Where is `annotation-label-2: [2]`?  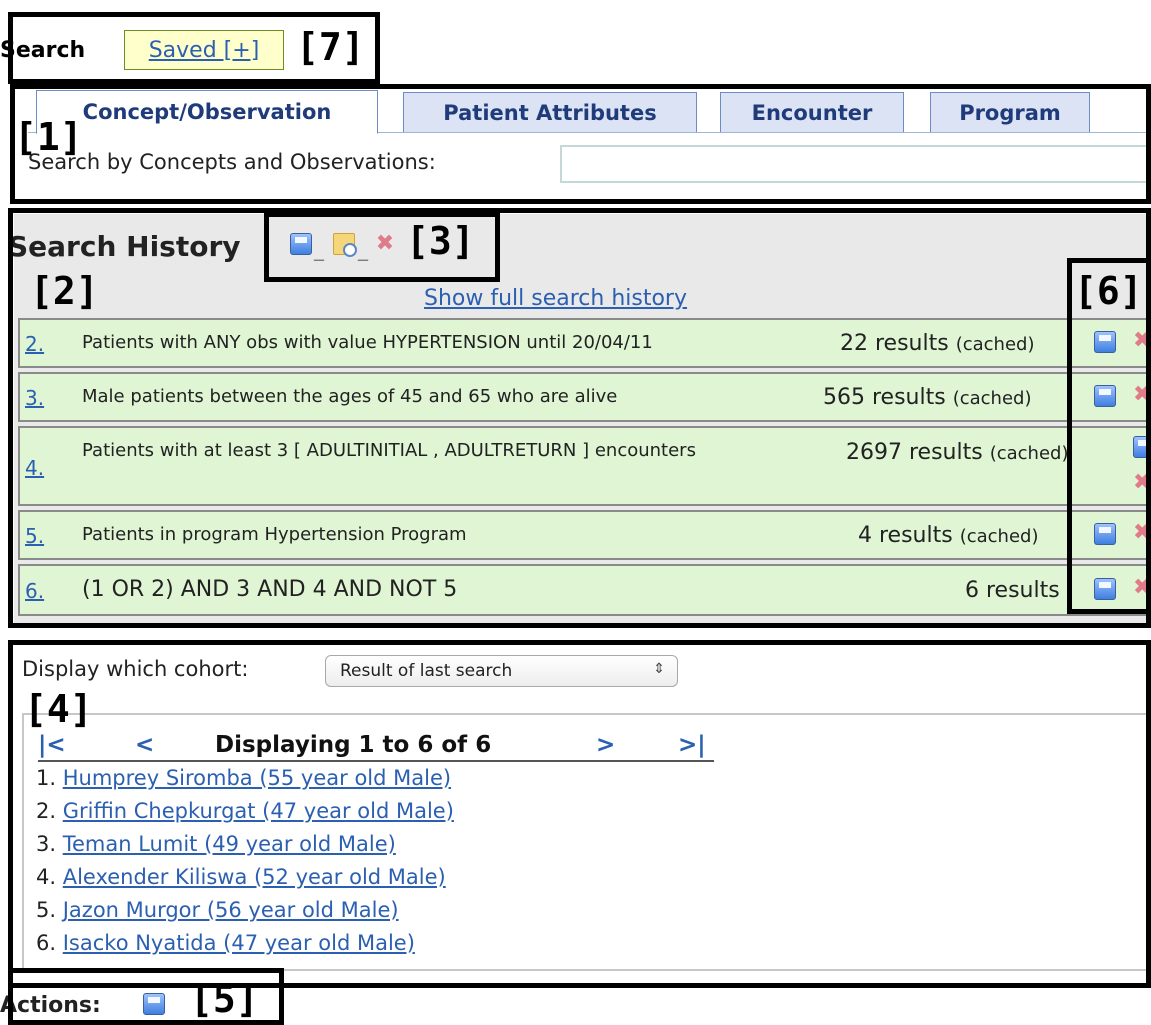 annotation-label-2: [2] is located at coordinates (64, 291).